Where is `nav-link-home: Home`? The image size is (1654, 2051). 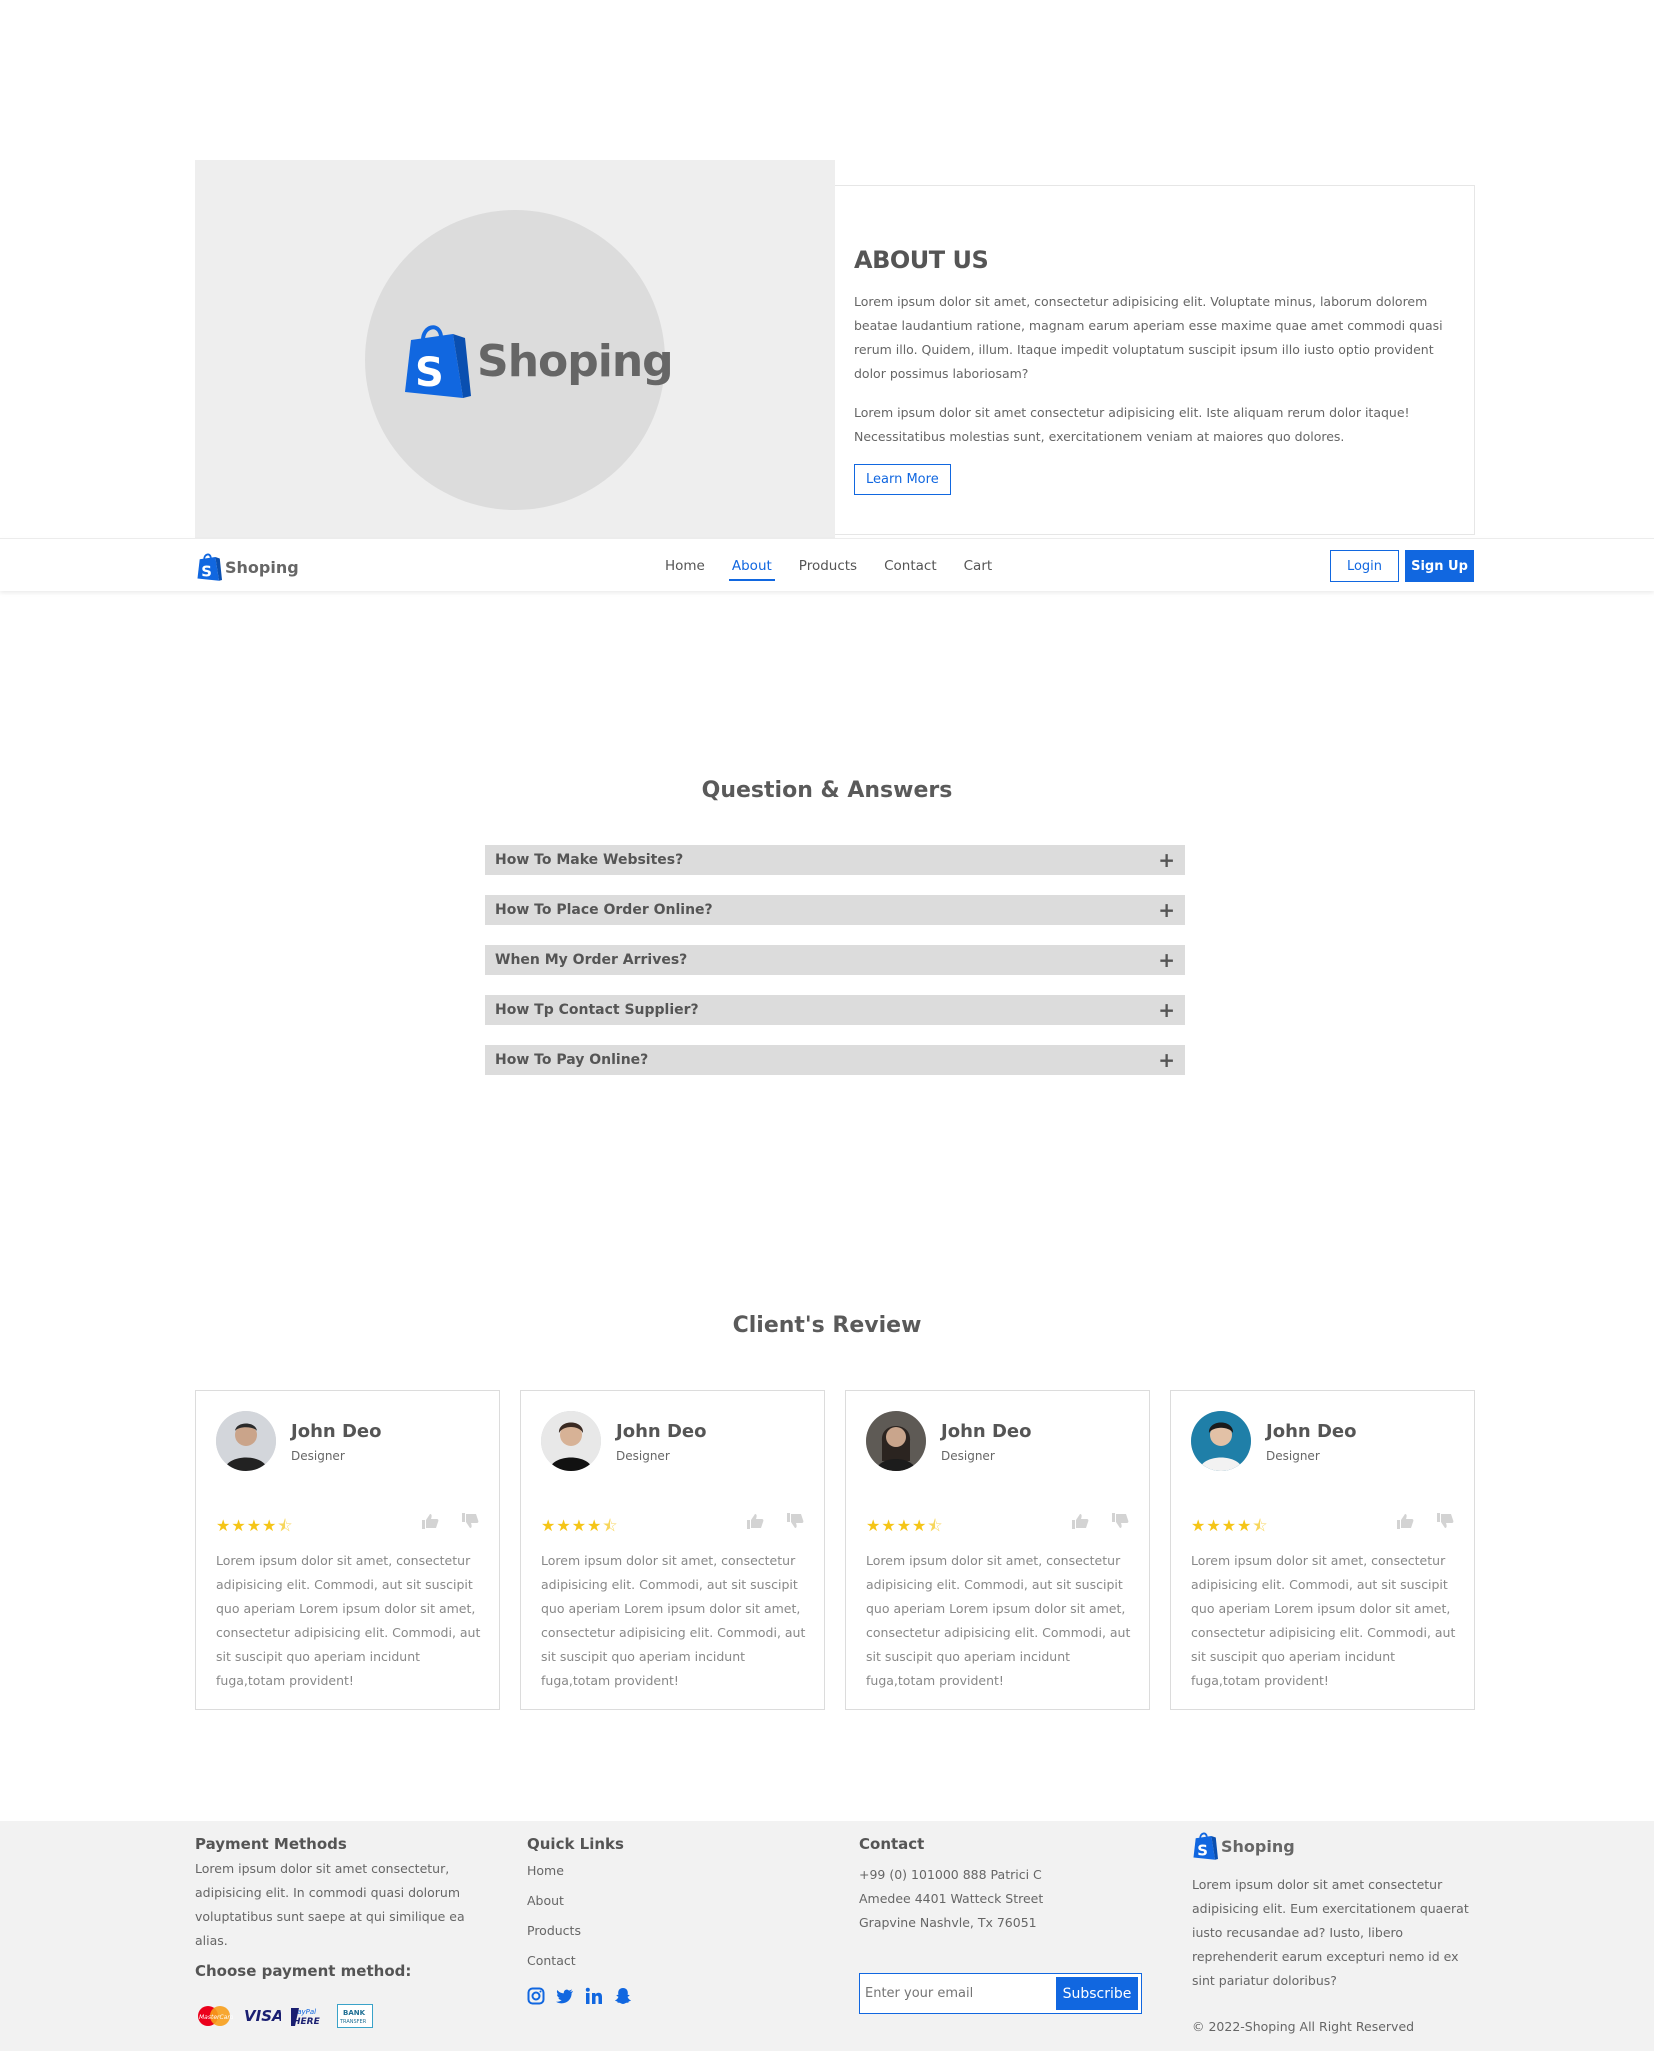
nav-link-home: Home is located at coordinates (685, 566).